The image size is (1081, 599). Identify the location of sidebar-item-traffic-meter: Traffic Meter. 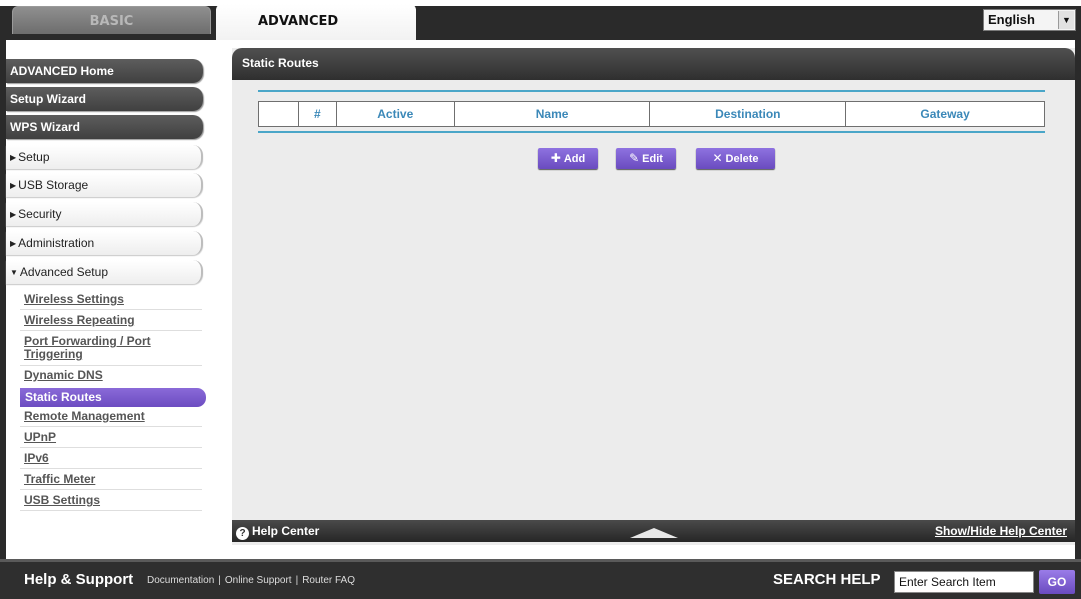
(110, 479).